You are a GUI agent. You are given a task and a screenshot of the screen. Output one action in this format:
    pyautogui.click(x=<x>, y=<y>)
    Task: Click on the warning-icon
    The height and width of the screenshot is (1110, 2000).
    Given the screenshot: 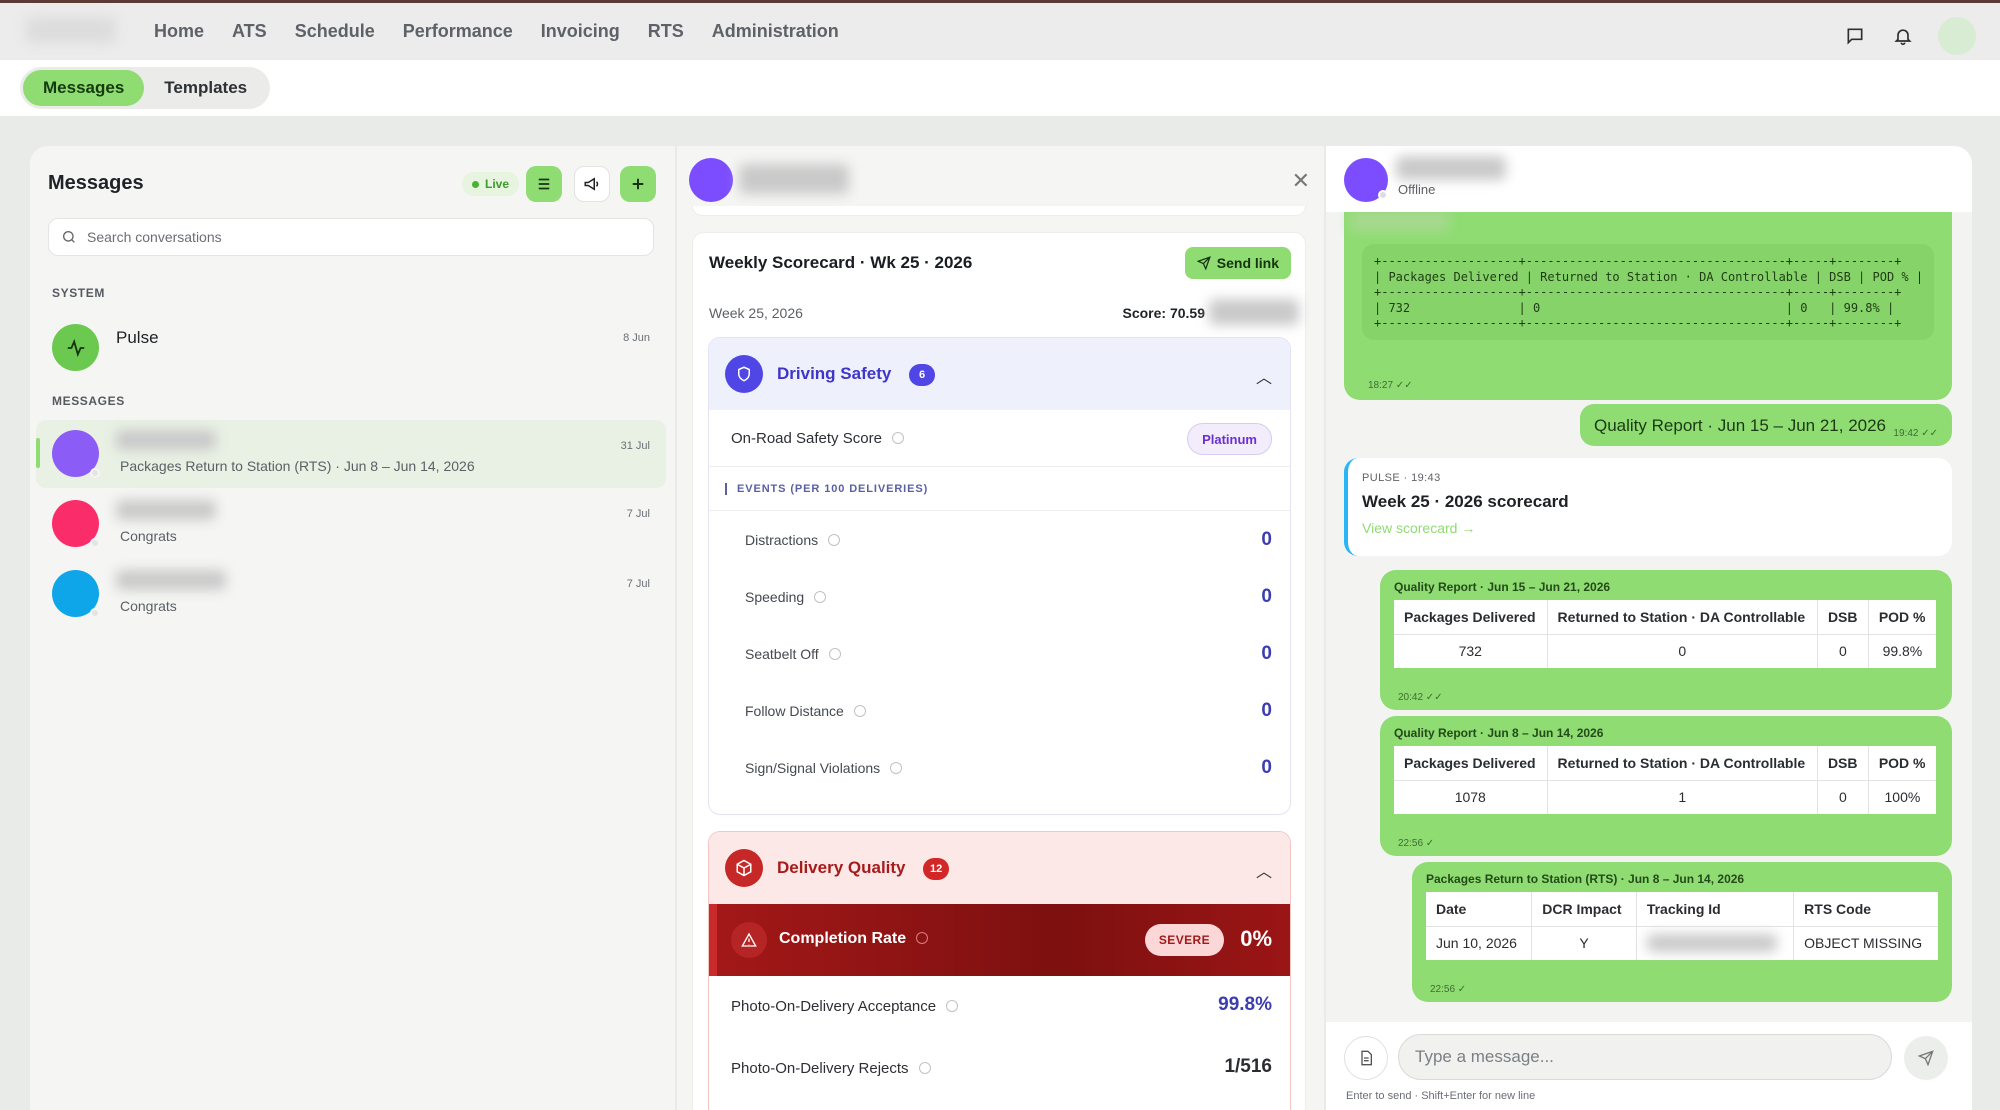 What is the action you would take?
    pyautogui.click(x=749, y=940)
    